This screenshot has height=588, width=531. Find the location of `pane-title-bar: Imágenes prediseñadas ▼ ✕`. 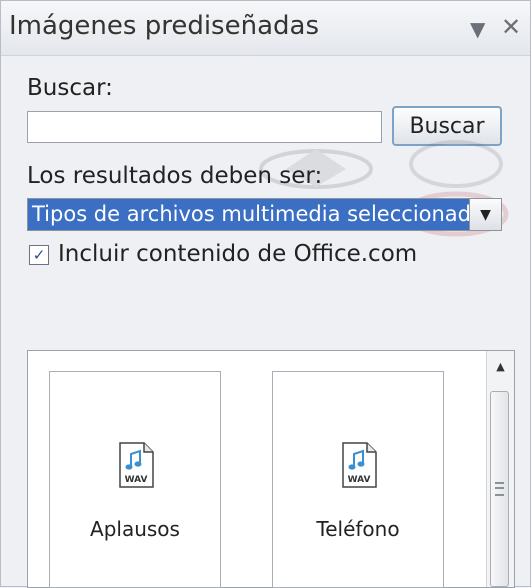

pane-title-bar: Imágenes prediseñadas ▼ ✕ is located at coordinates (265, 28).